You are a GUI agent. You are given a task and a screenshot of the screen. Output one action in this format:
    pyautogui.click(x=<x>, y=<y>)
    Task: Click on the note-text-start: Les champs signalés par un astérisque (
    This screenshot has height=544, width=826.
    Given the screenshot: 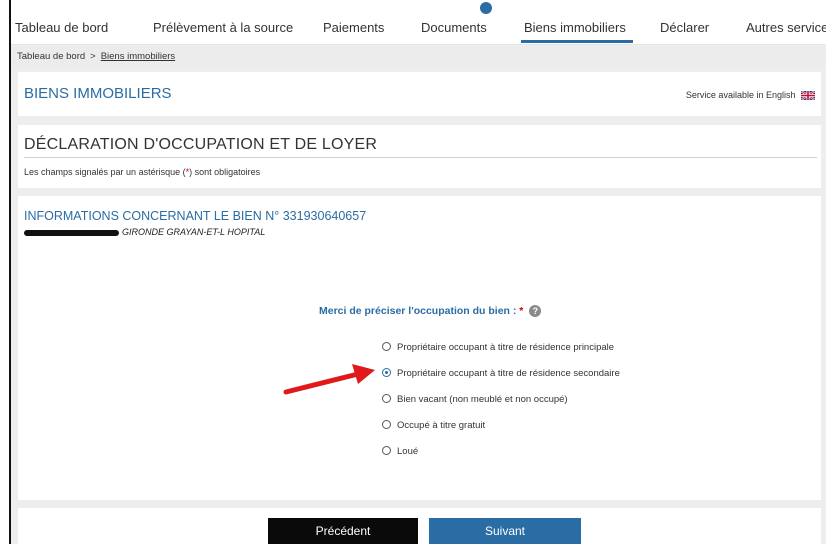 What is the action you would take?
    pyautogui.click(x=105, y=172)
    